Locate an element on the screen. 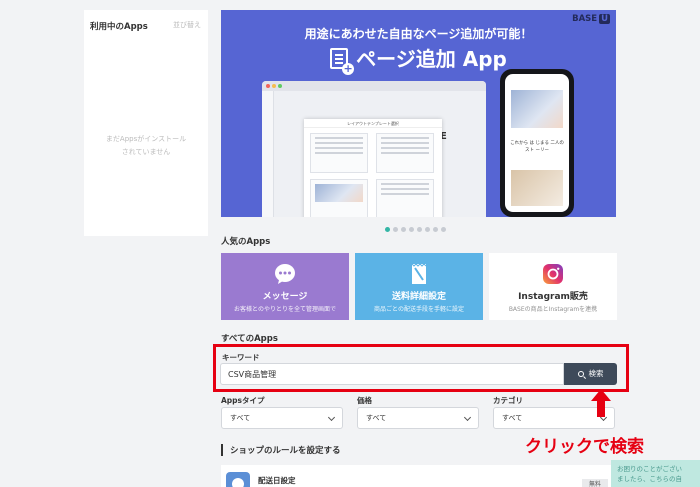 This screenshot has height=487, width=700. empty-state-text: まだAppsがインストール されていません is located at coordinates (146, 146).